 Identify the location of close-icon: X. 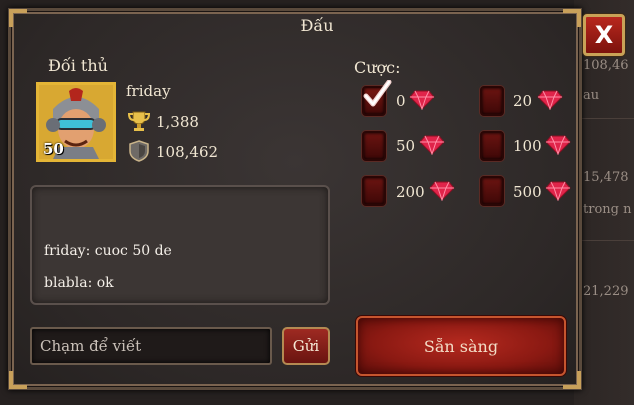
(604, 35).